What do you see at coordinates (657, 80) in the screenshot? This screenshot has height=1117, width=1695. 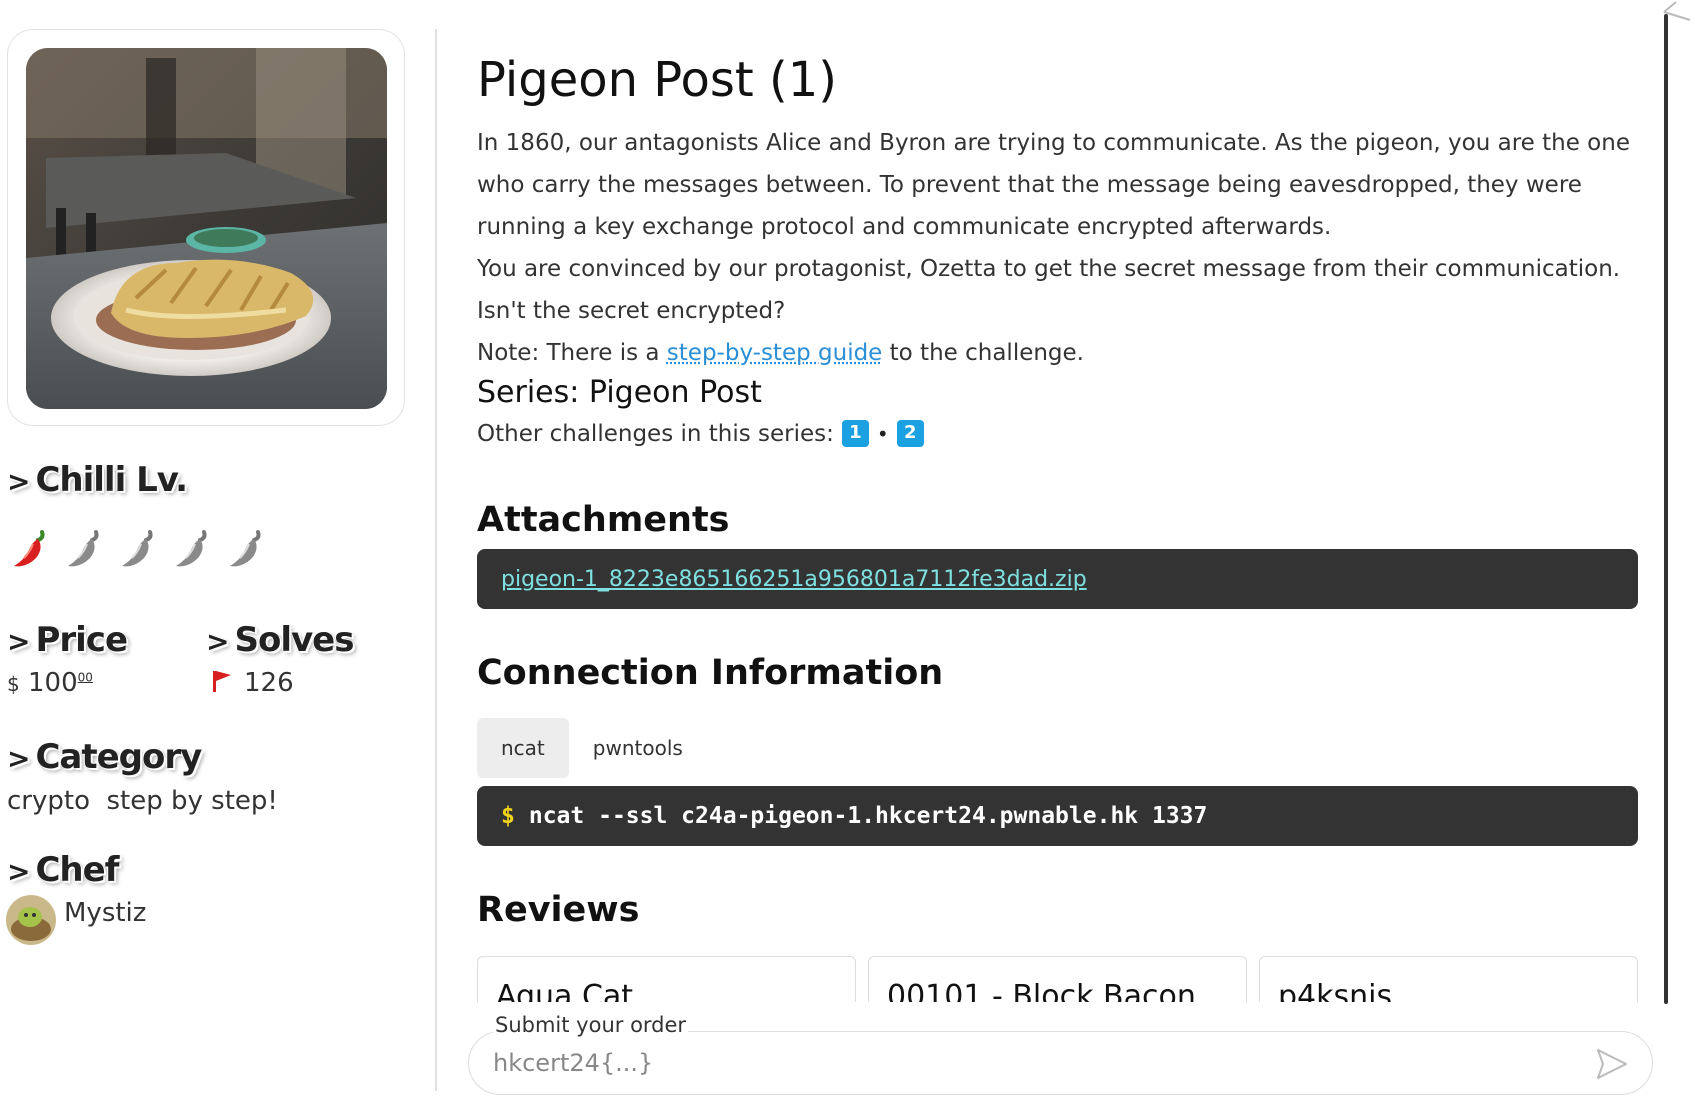 I see `page-title: Pigeon Post (1)` at bounding box center [657, 80].